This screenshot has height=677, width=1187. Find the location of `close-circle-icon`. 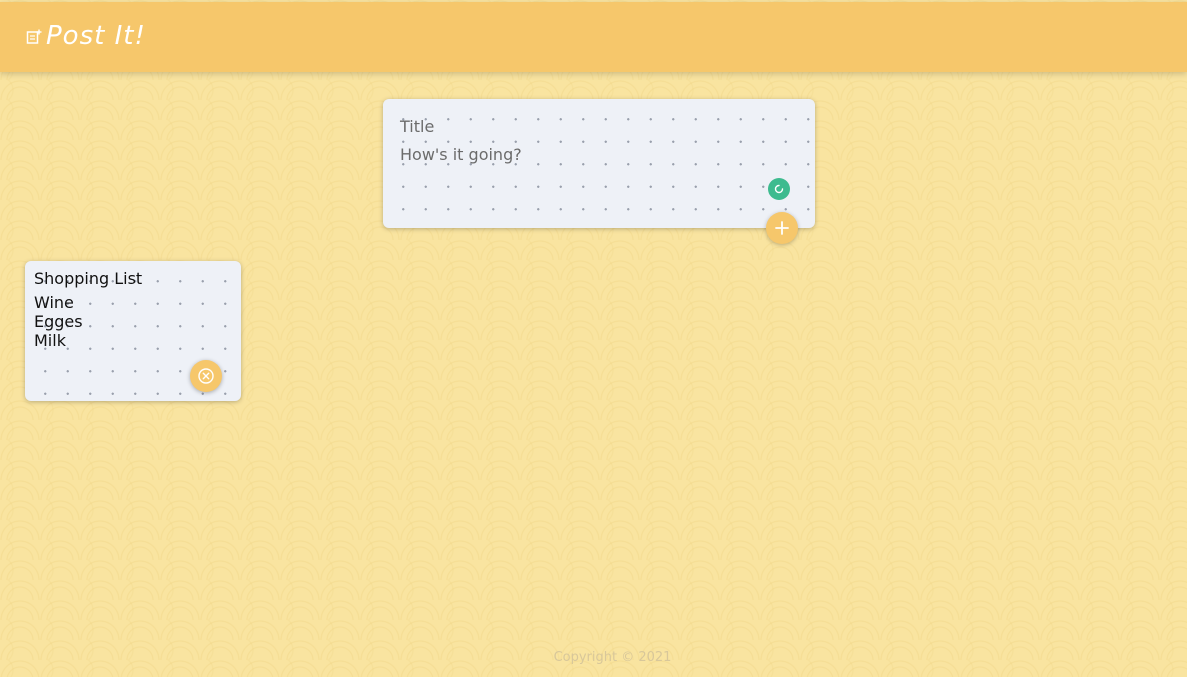

close-circle-icon is located at coordinates (206, 376).